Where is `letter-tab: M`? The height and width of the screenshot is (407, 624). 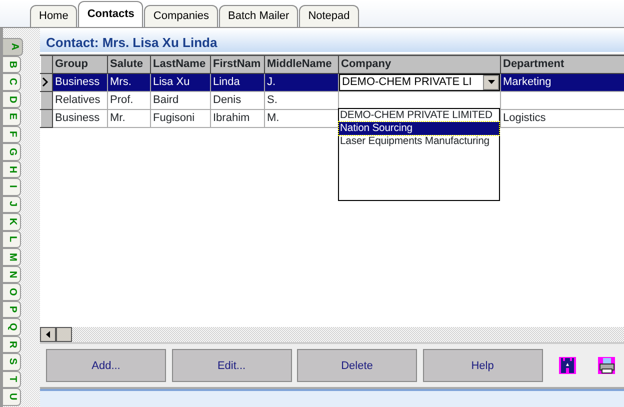
letter-tab: M is located at coordinates (12, 257).